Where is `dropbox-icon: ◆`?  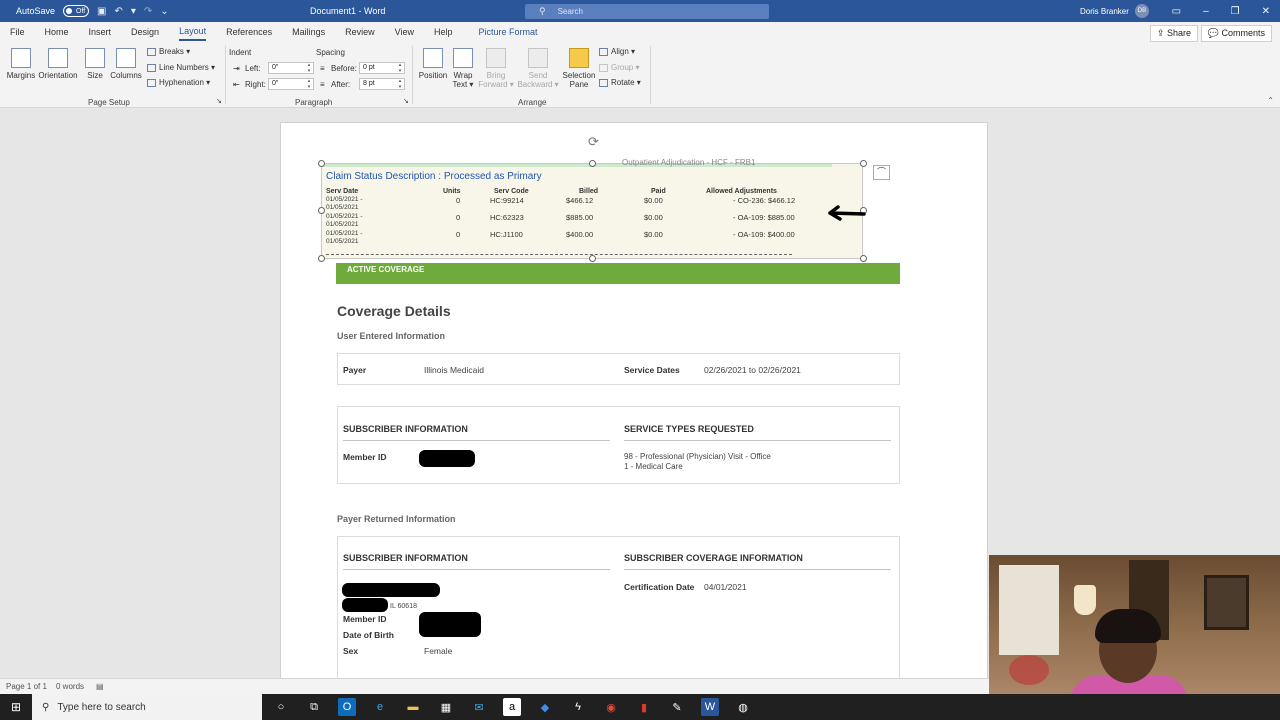 dropbox-icon: ◆ is located at coordinates (545, 707).